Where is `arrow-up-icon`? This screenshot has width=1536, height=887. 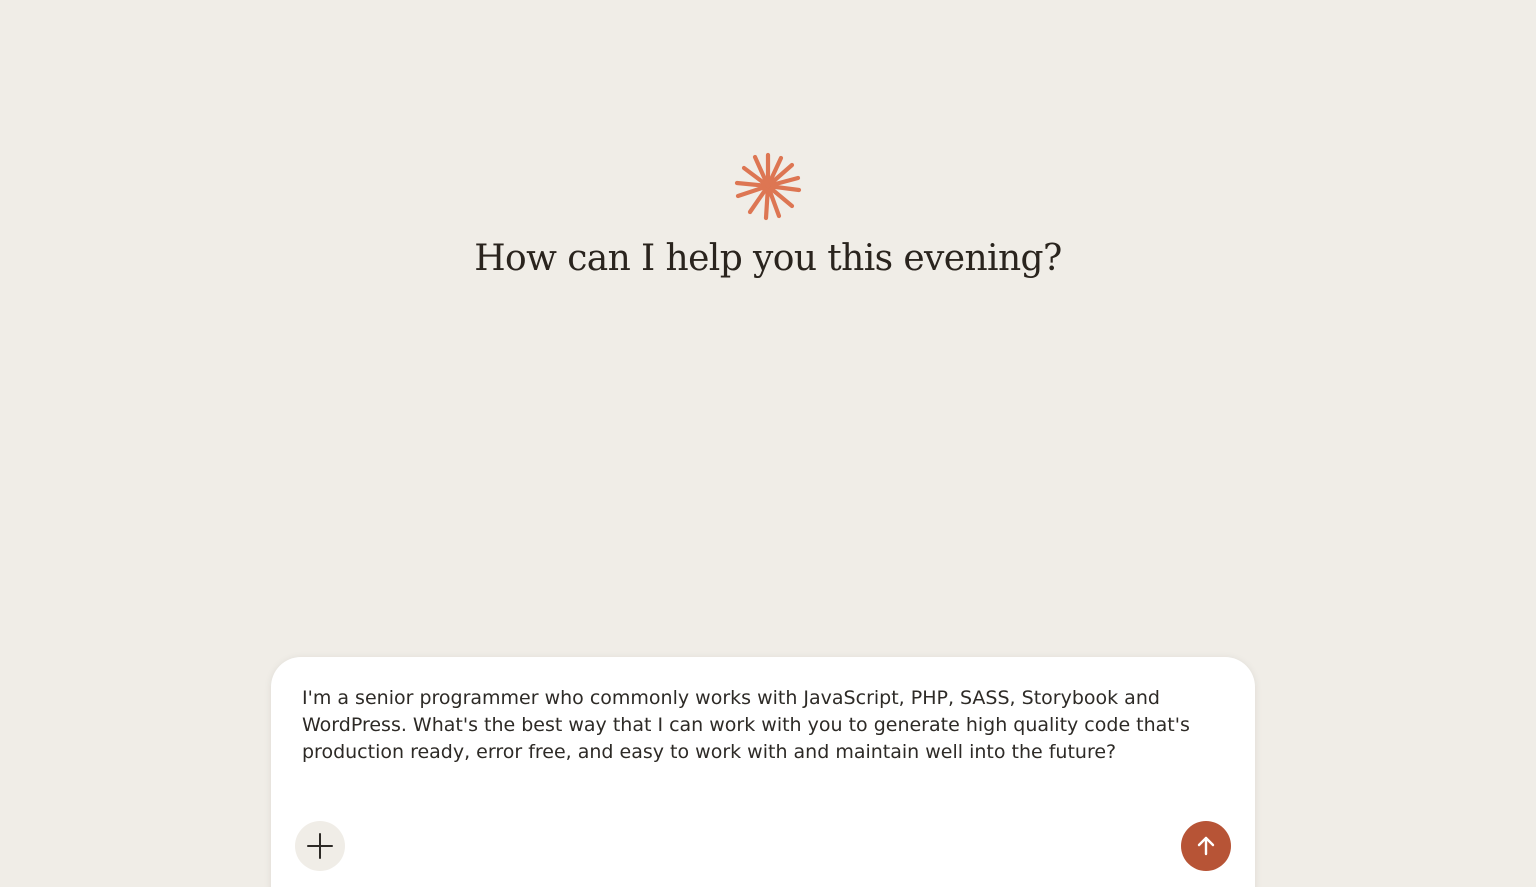
arrow-up-icon is located at coordinates (1206, 846).